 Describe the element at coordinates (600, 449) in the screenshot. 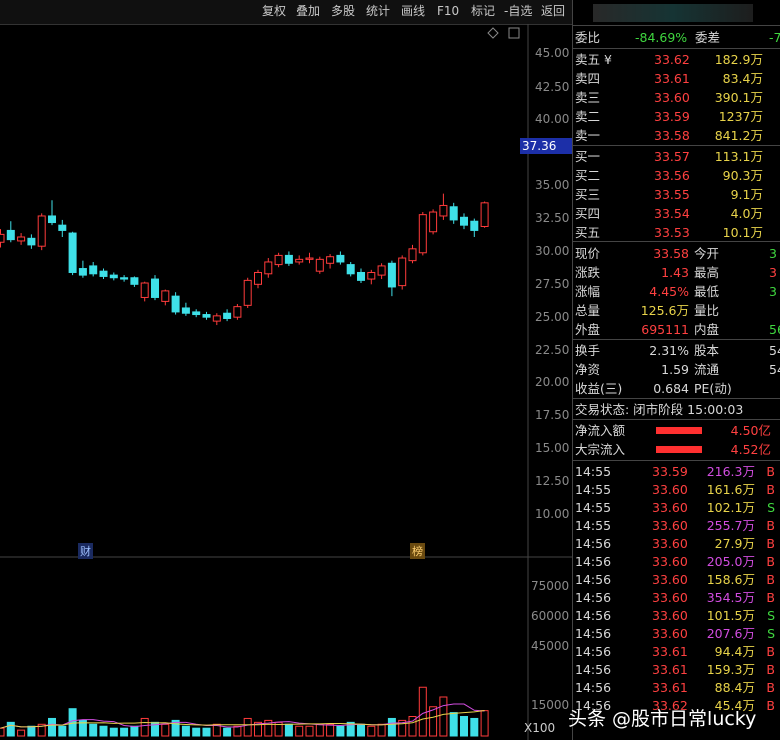

I see `flow-label: 大宗流入` at that location.